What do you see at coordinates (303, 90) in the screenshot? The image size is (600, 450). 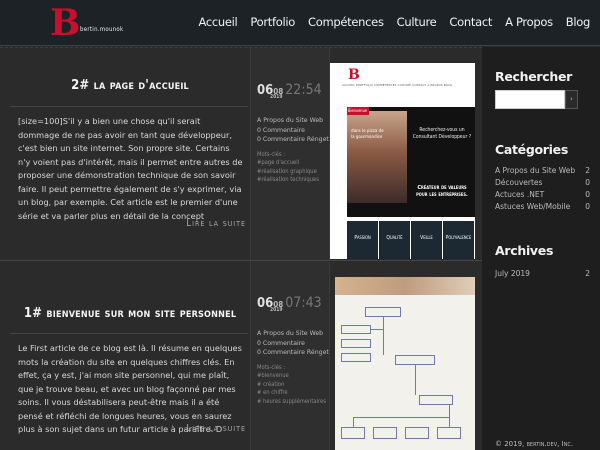 I see `post-time: 22:54` at bounding box center [303, 90].